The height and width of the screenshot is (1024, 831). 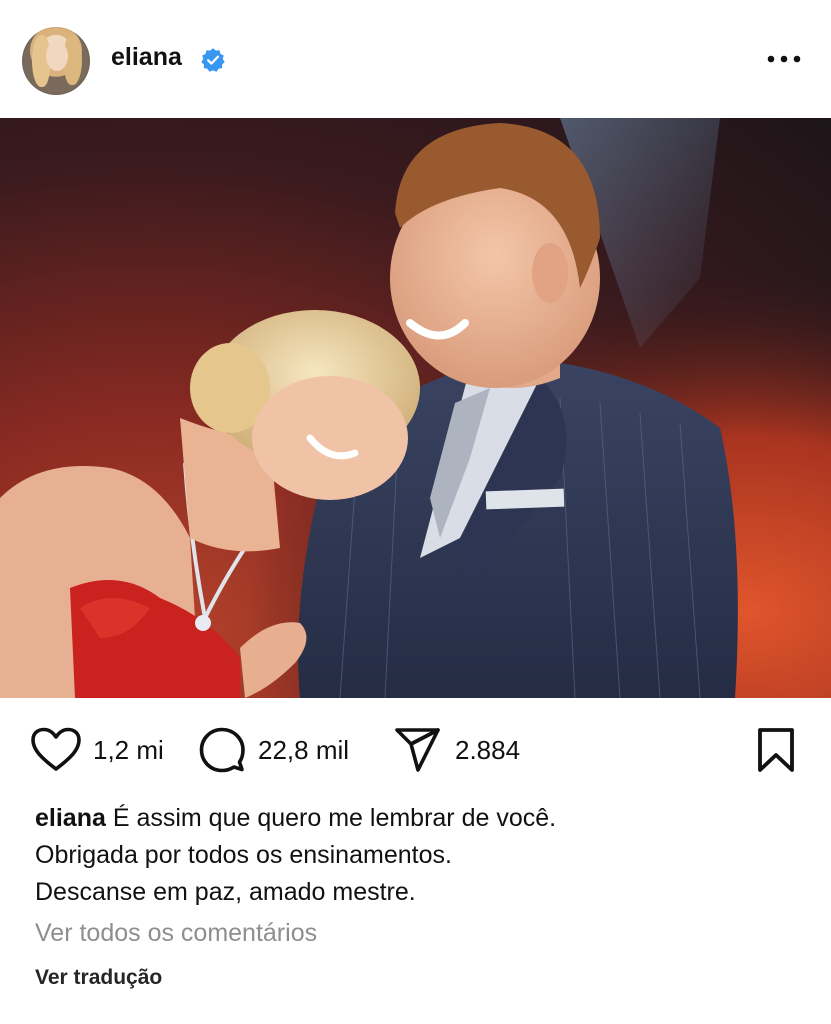 What do you see at coordinates (56, 61) in the screenshot?
I see `profile-avatar` at bounding box center [56, 61].